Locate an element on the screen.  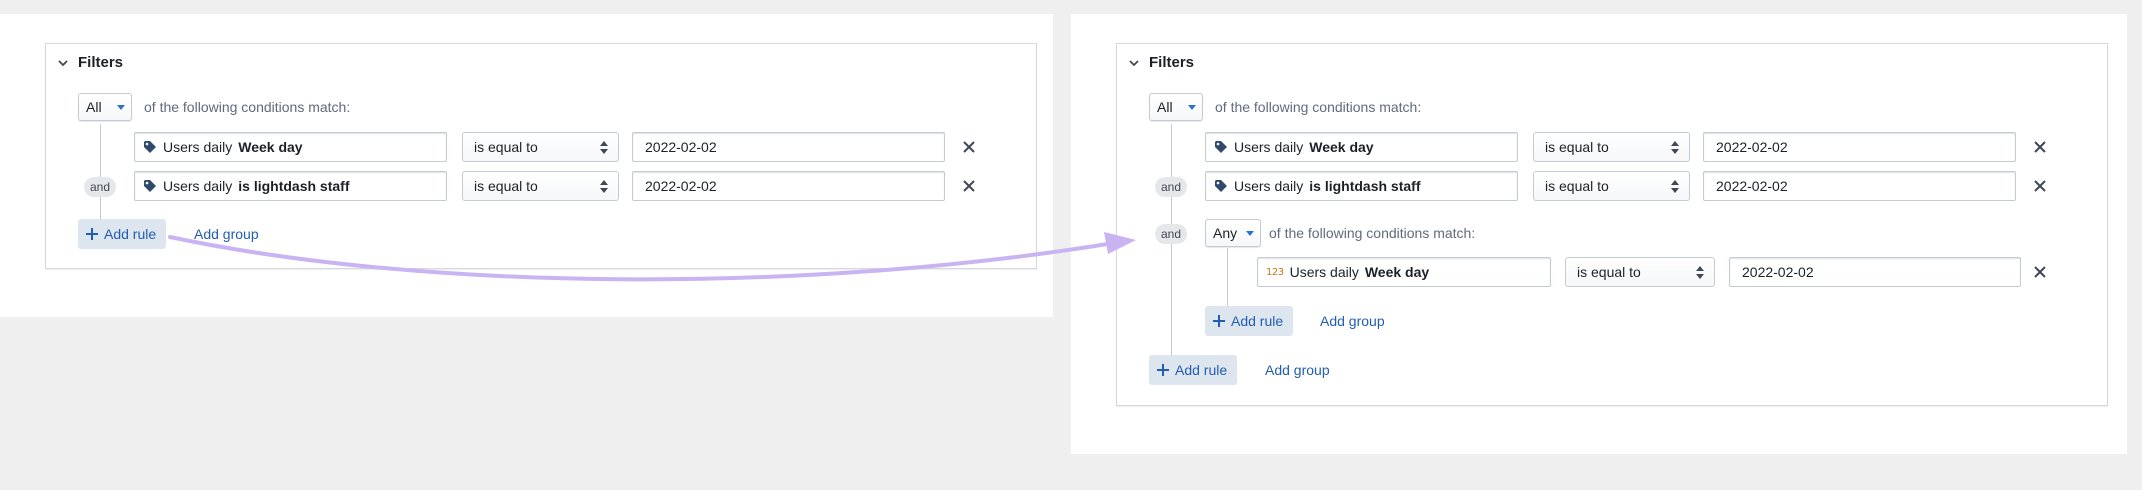
nested-match-text: of the following conditions match: is located at coordinates (1372, 233).